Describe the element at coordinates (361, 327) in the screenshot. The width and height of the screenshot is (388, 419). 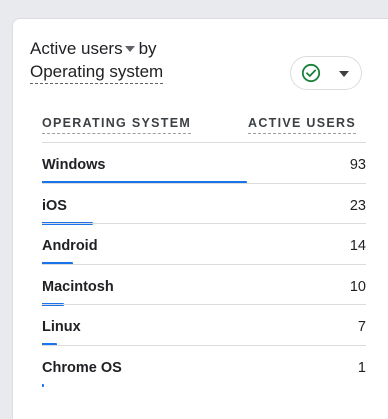
I see `row-value: 7` at that location.